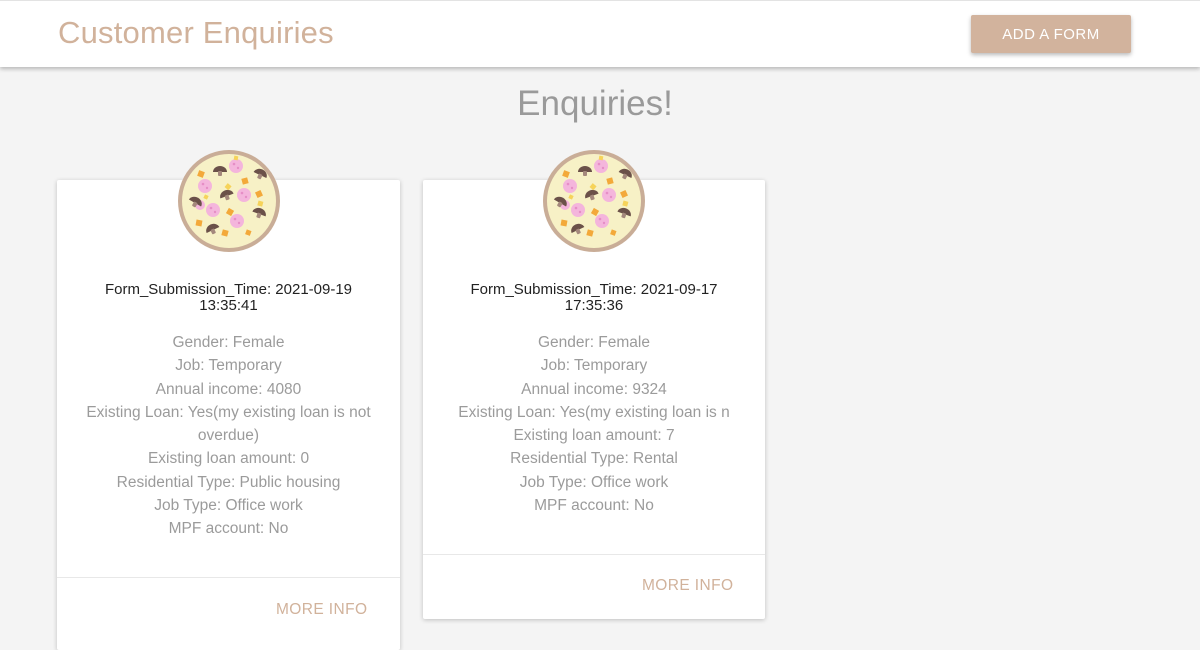  I want to click on submission-time-line: 13:35:41, so click(228, 305).